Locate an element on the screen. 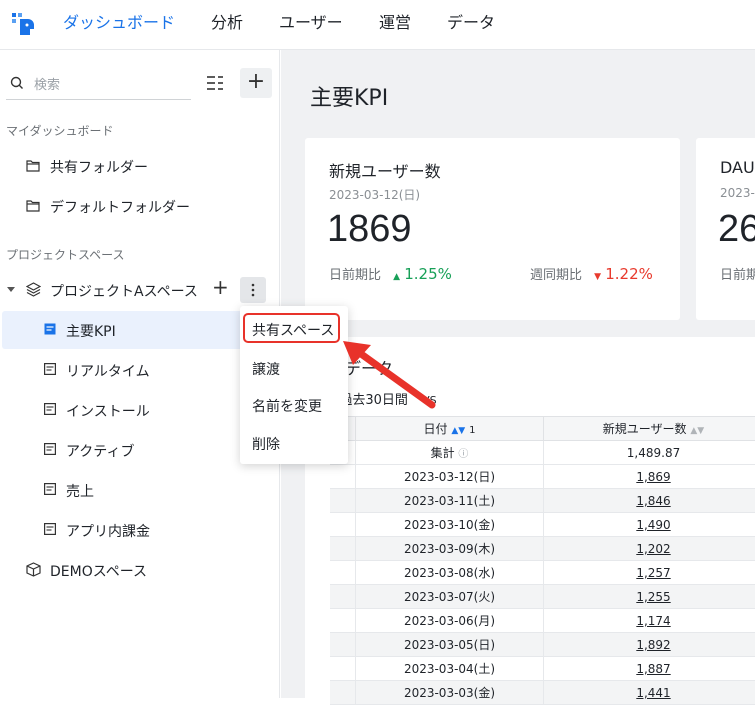  info-icon: ⓘ is located at coordinates (463, 454).